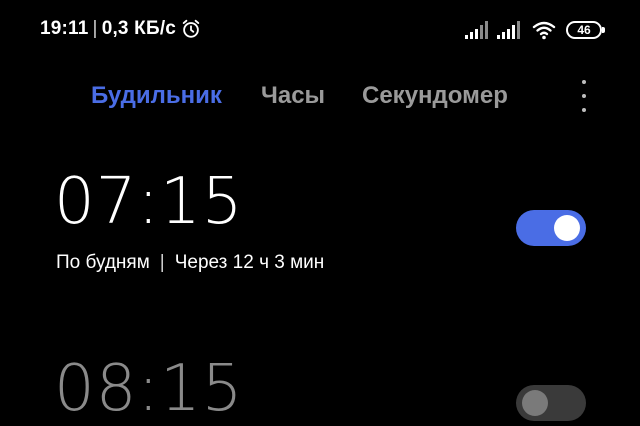 The image size is (640, 426). What do you see at coordinates (476, 30) in the screenshot?
I see `signal-1-icon` at bounding box center [476, 30].